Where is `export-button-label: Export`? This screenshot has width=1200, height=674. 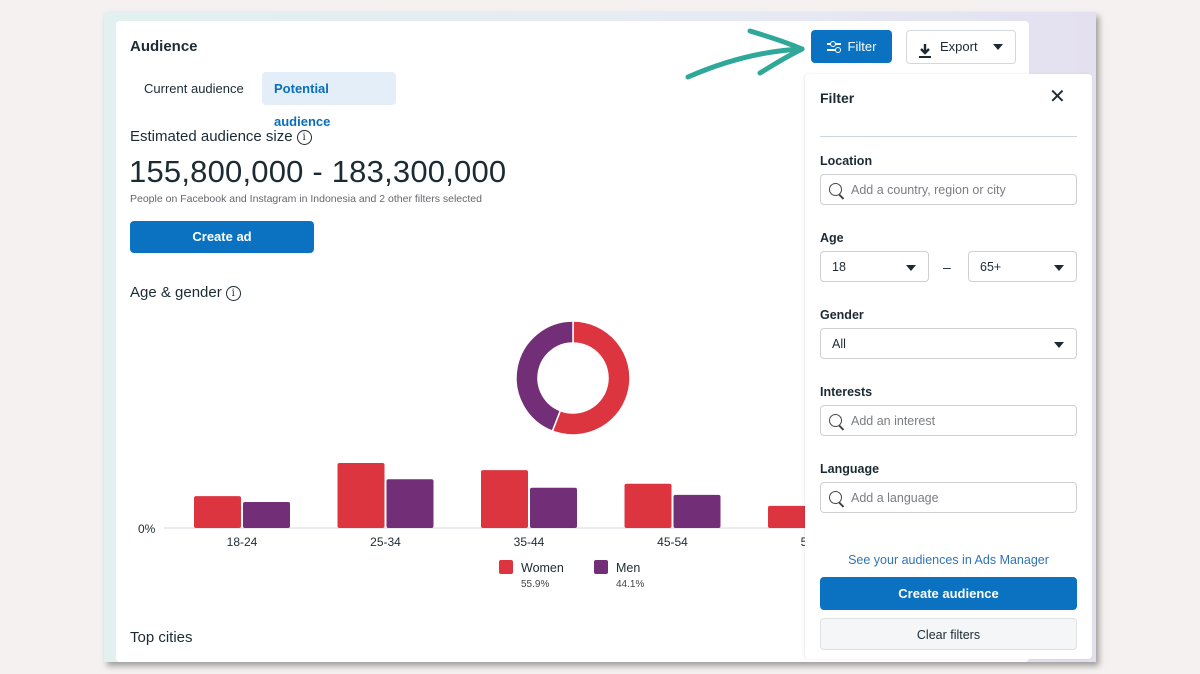 export-button-label: Export is located at coordinates (959, 46).